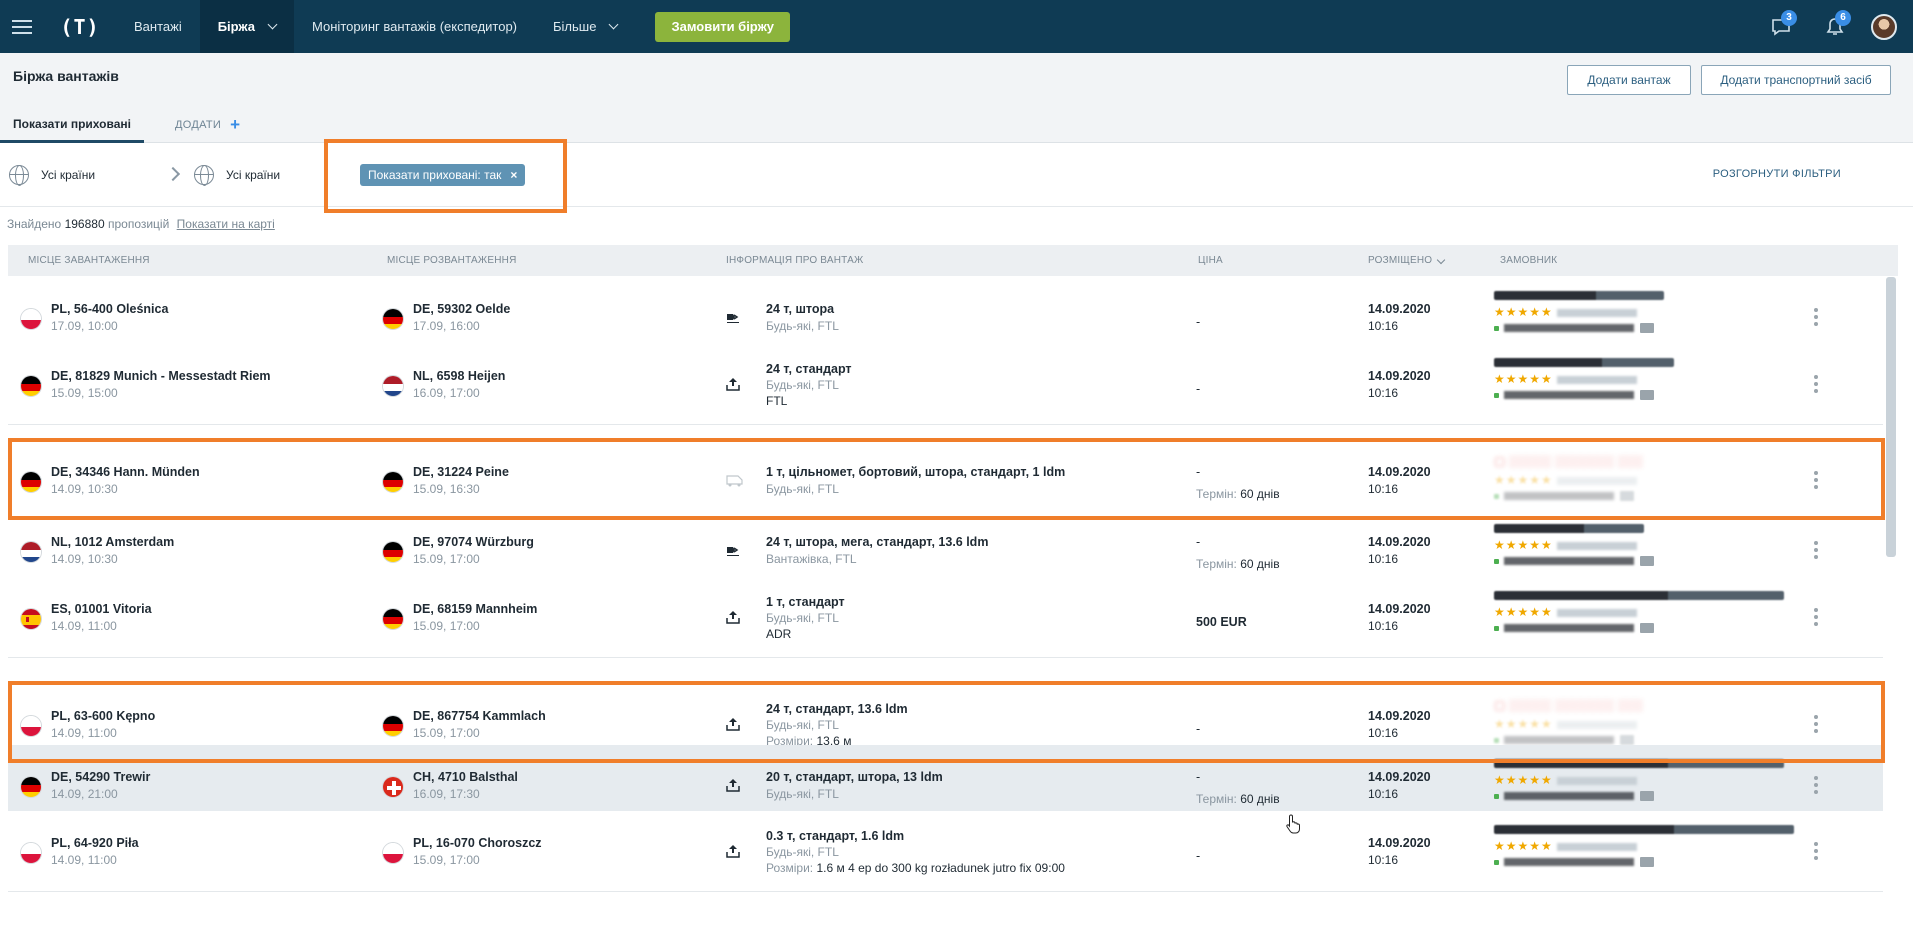  I want to click on chip-label: Показати приховані: так, so click(435, 175).